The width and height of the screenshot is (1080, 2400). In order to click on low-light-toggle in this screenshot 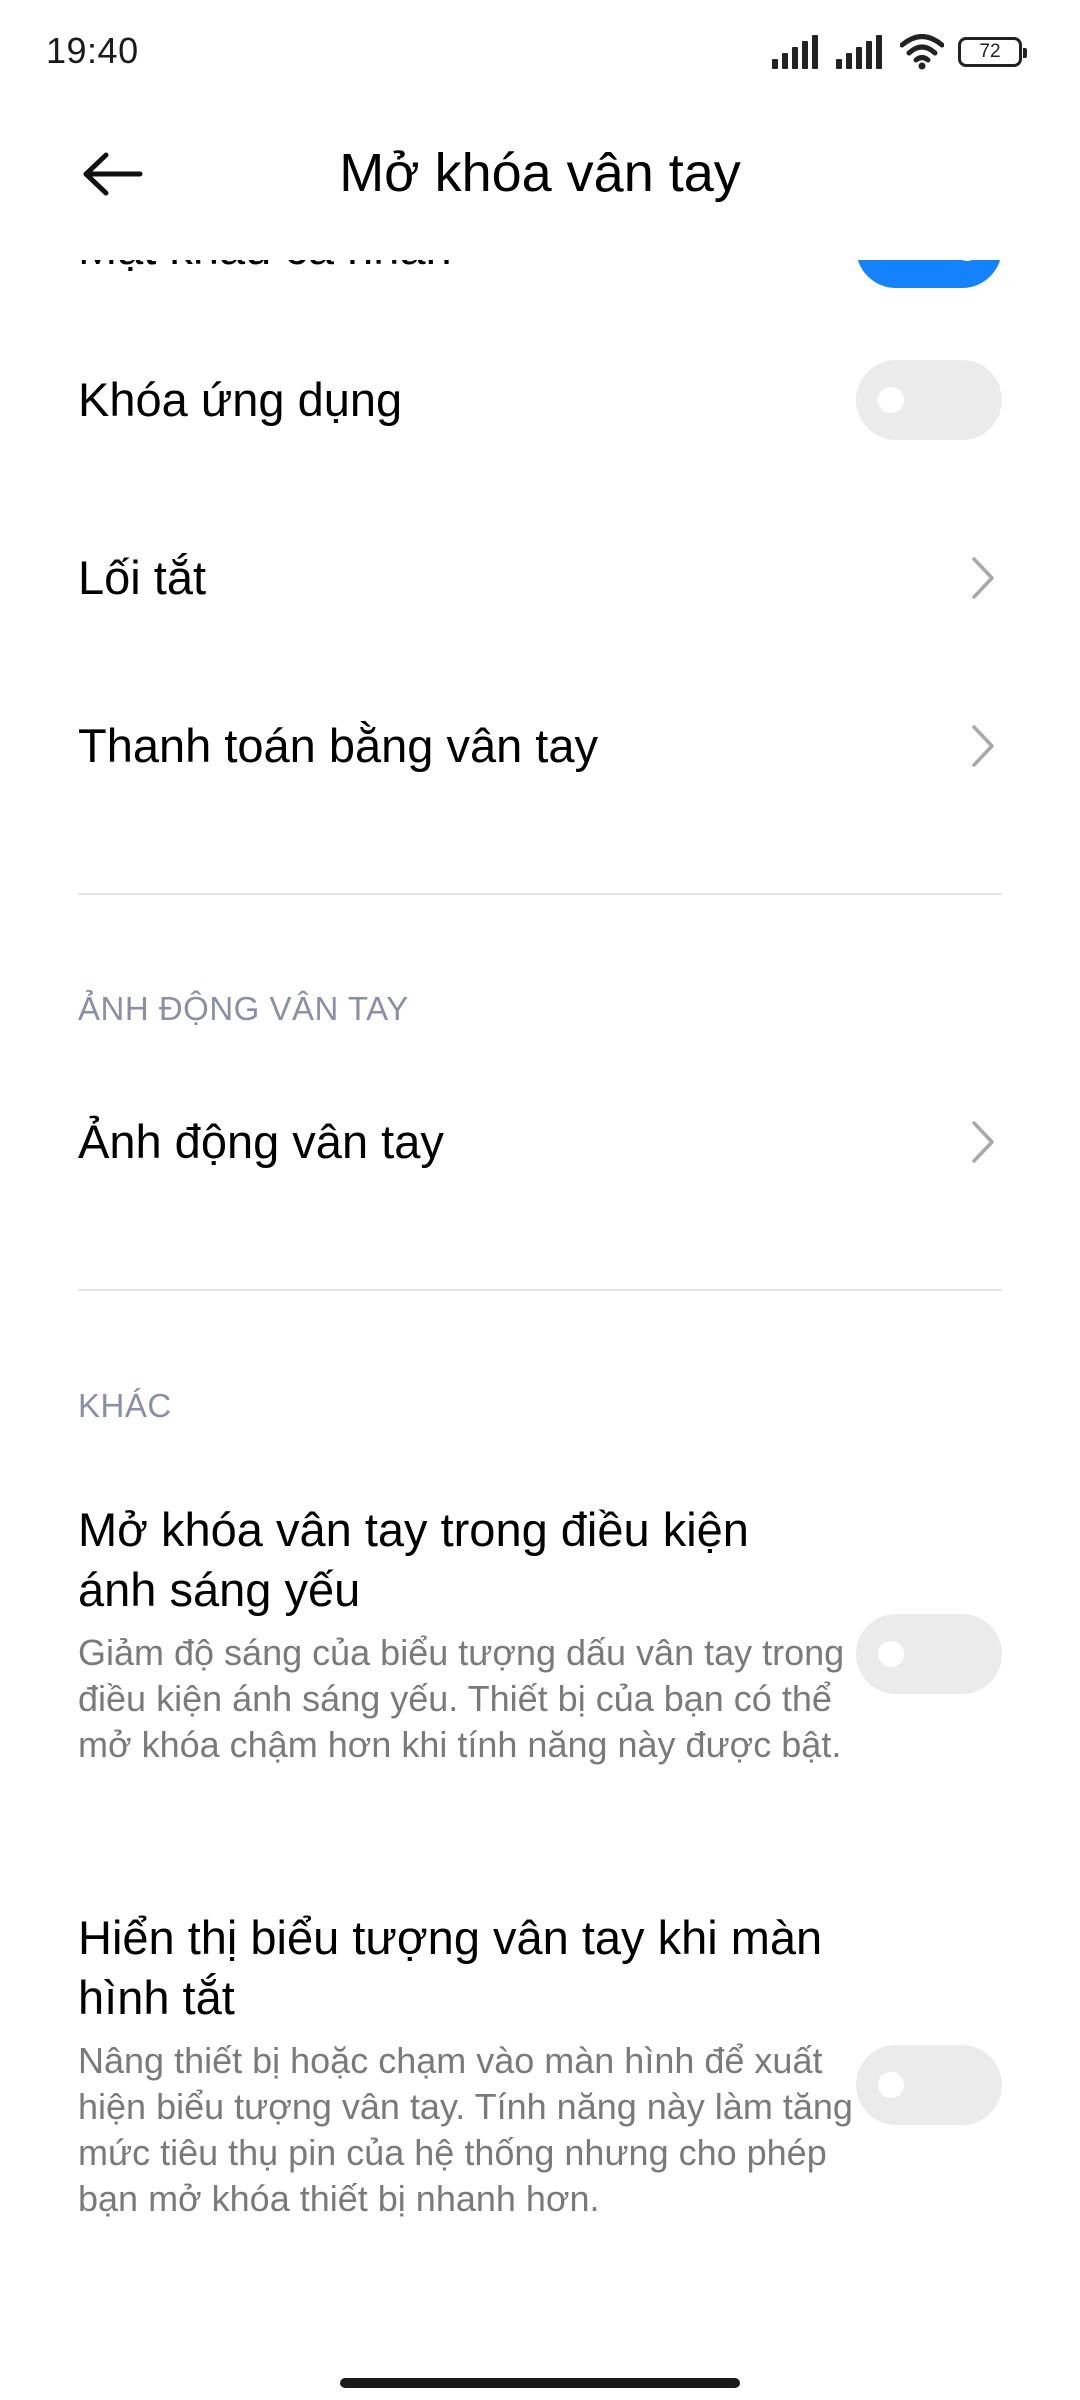, I will do `click(929, 1654)`.